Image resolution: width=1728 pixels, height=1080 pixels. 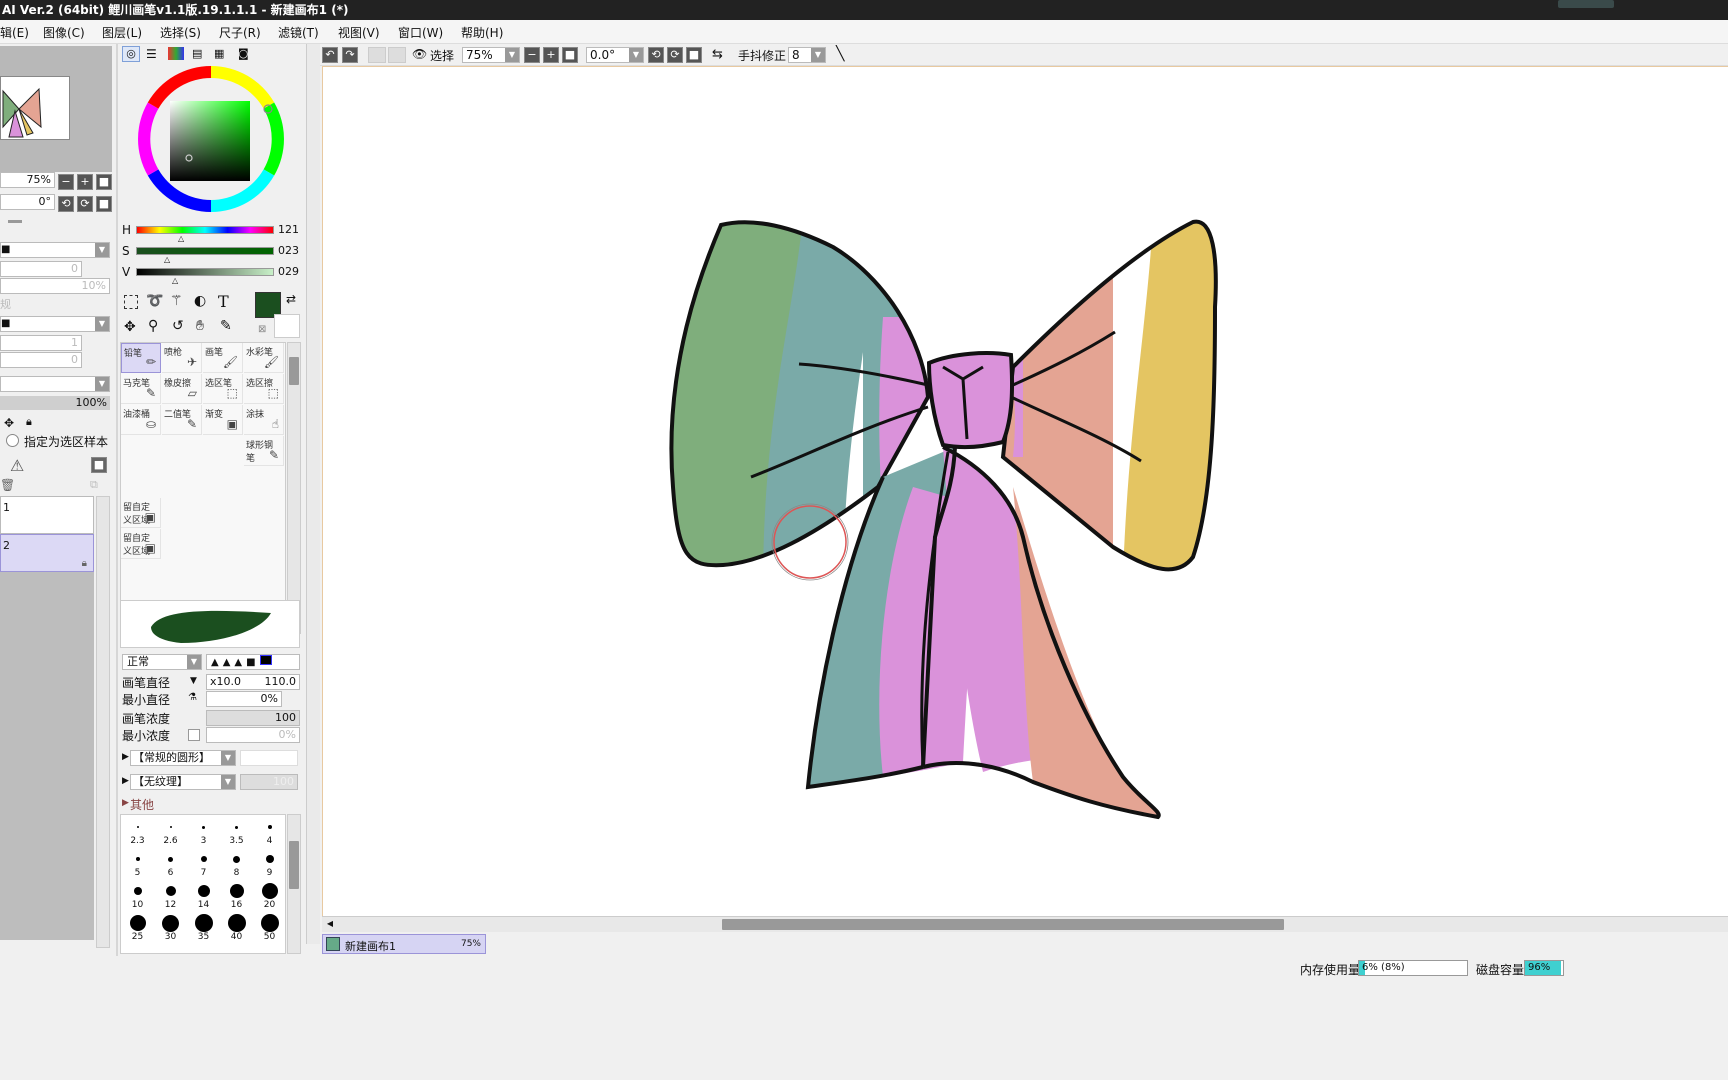 What do you see at coordinates (226, 326) in the screenshot?
I see `eyedropper-icon: ✎` at bounding box center [226, 326].